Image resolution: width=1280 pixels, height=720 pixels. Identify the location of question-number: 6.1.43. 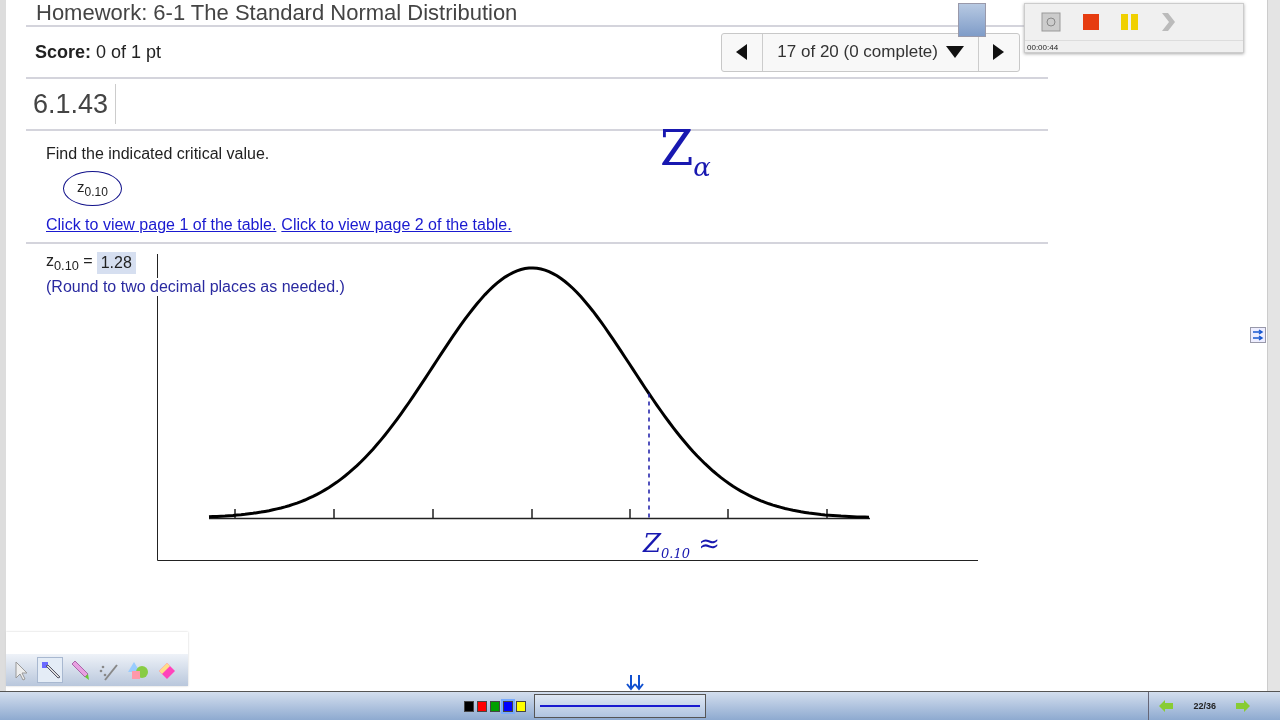
(71, 104).